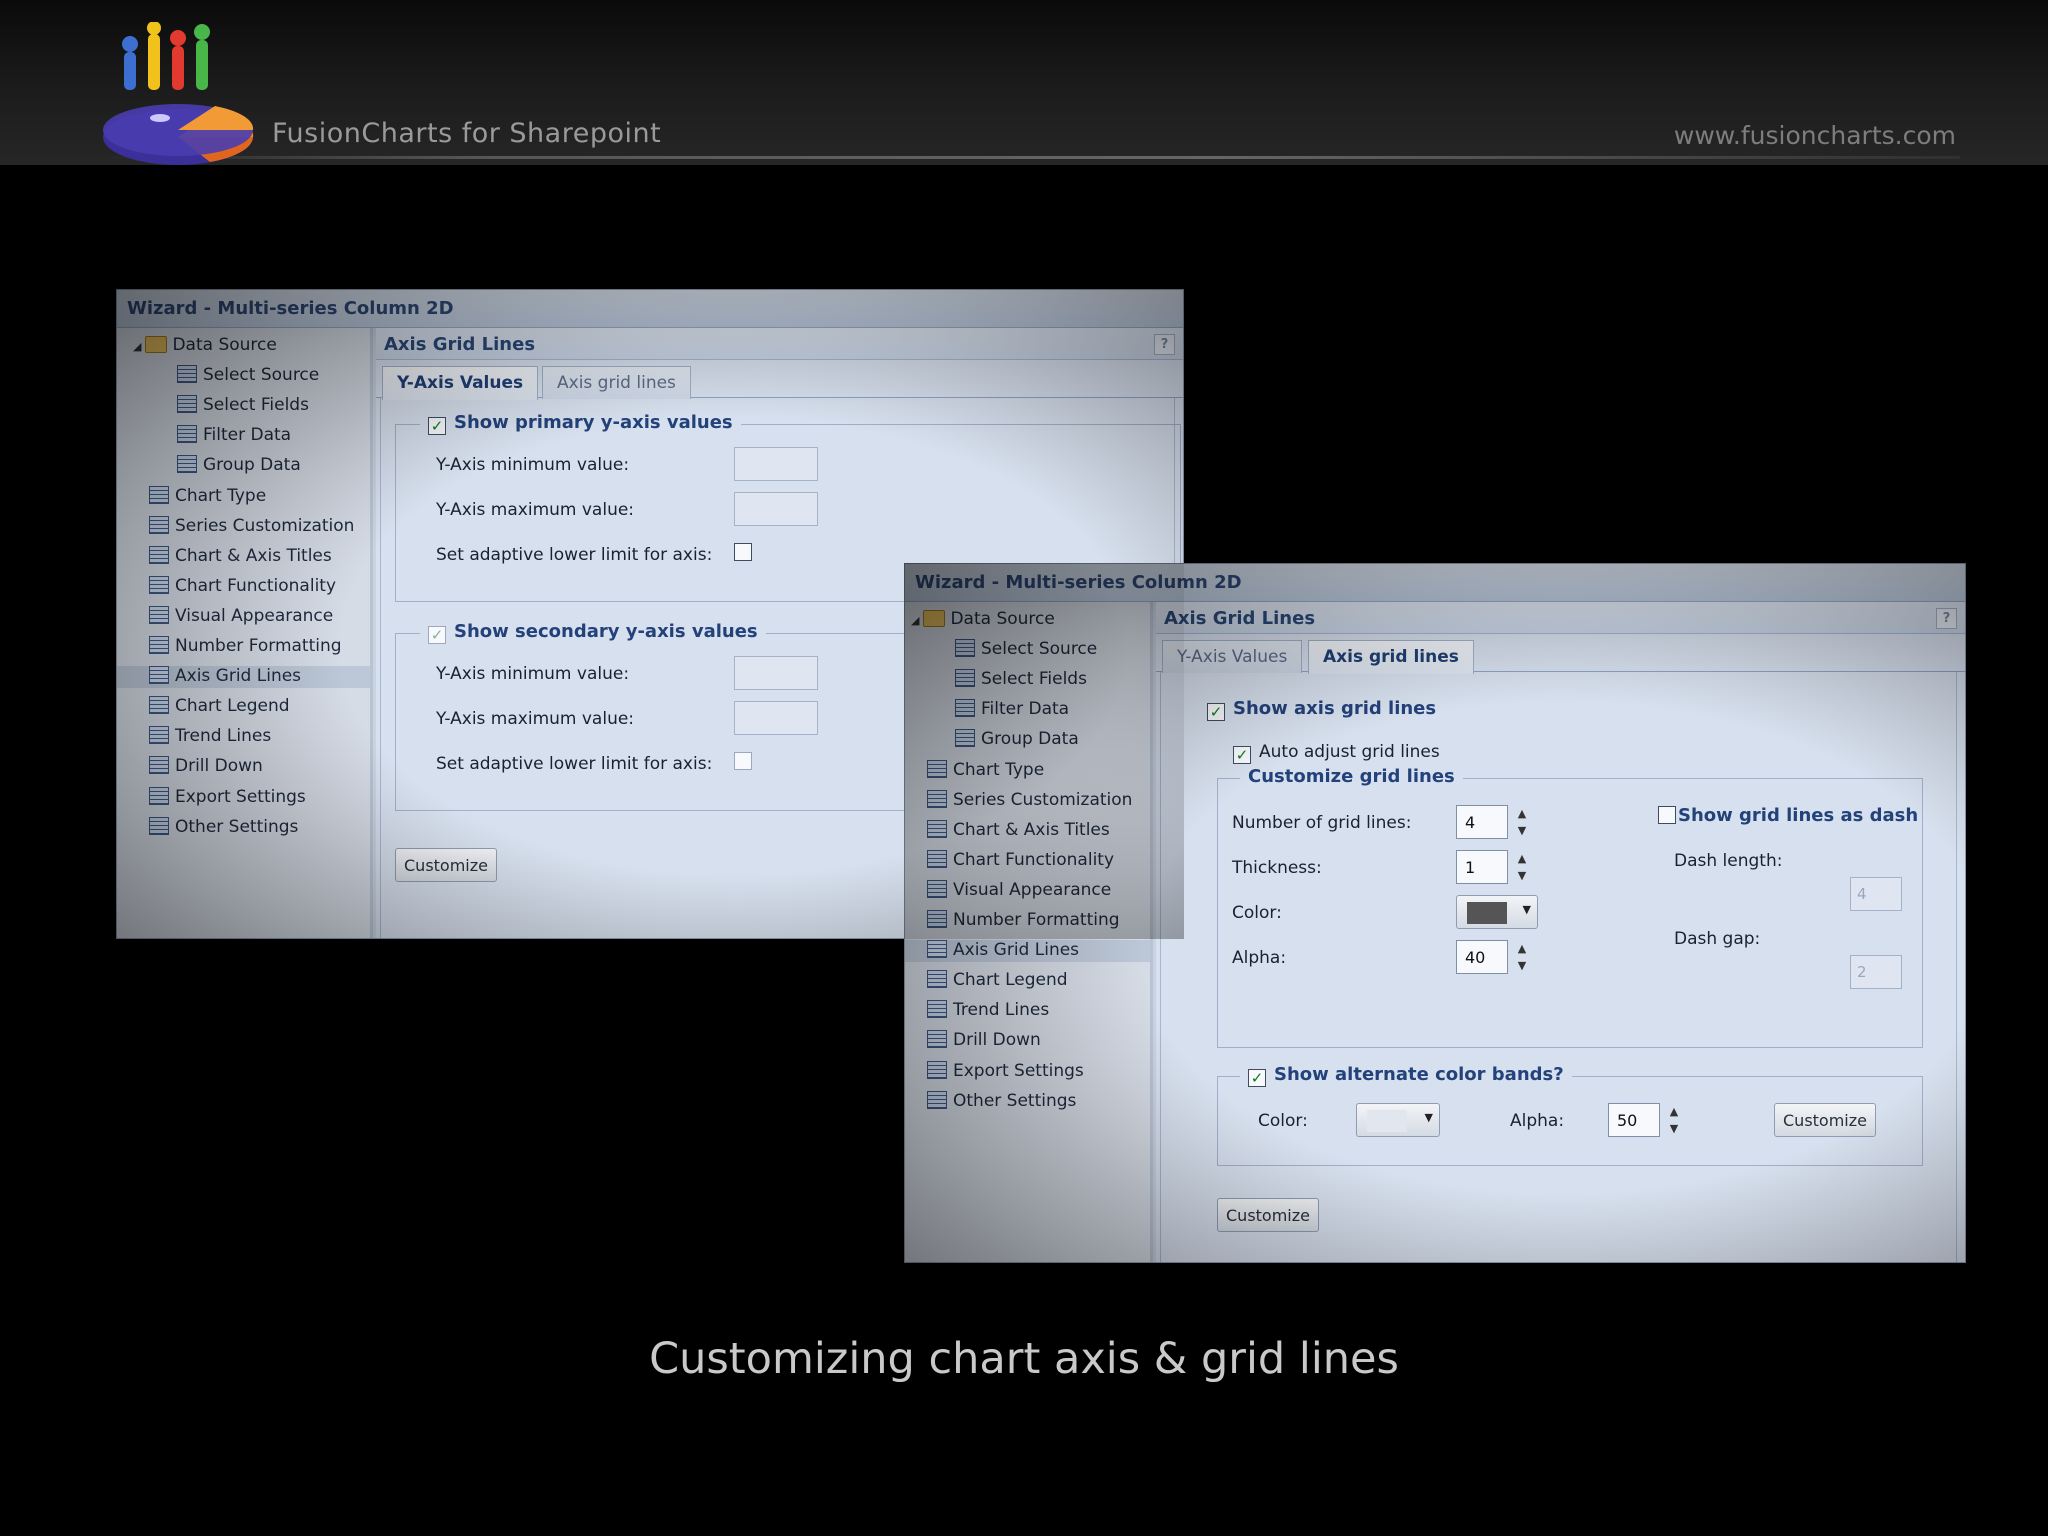 The image size is (2048, 1536). What do you see at coordinates (1634, 1120) in the screenshot?
I see `bands-alpha-input: 50` at bounding box center [1634, 1120].